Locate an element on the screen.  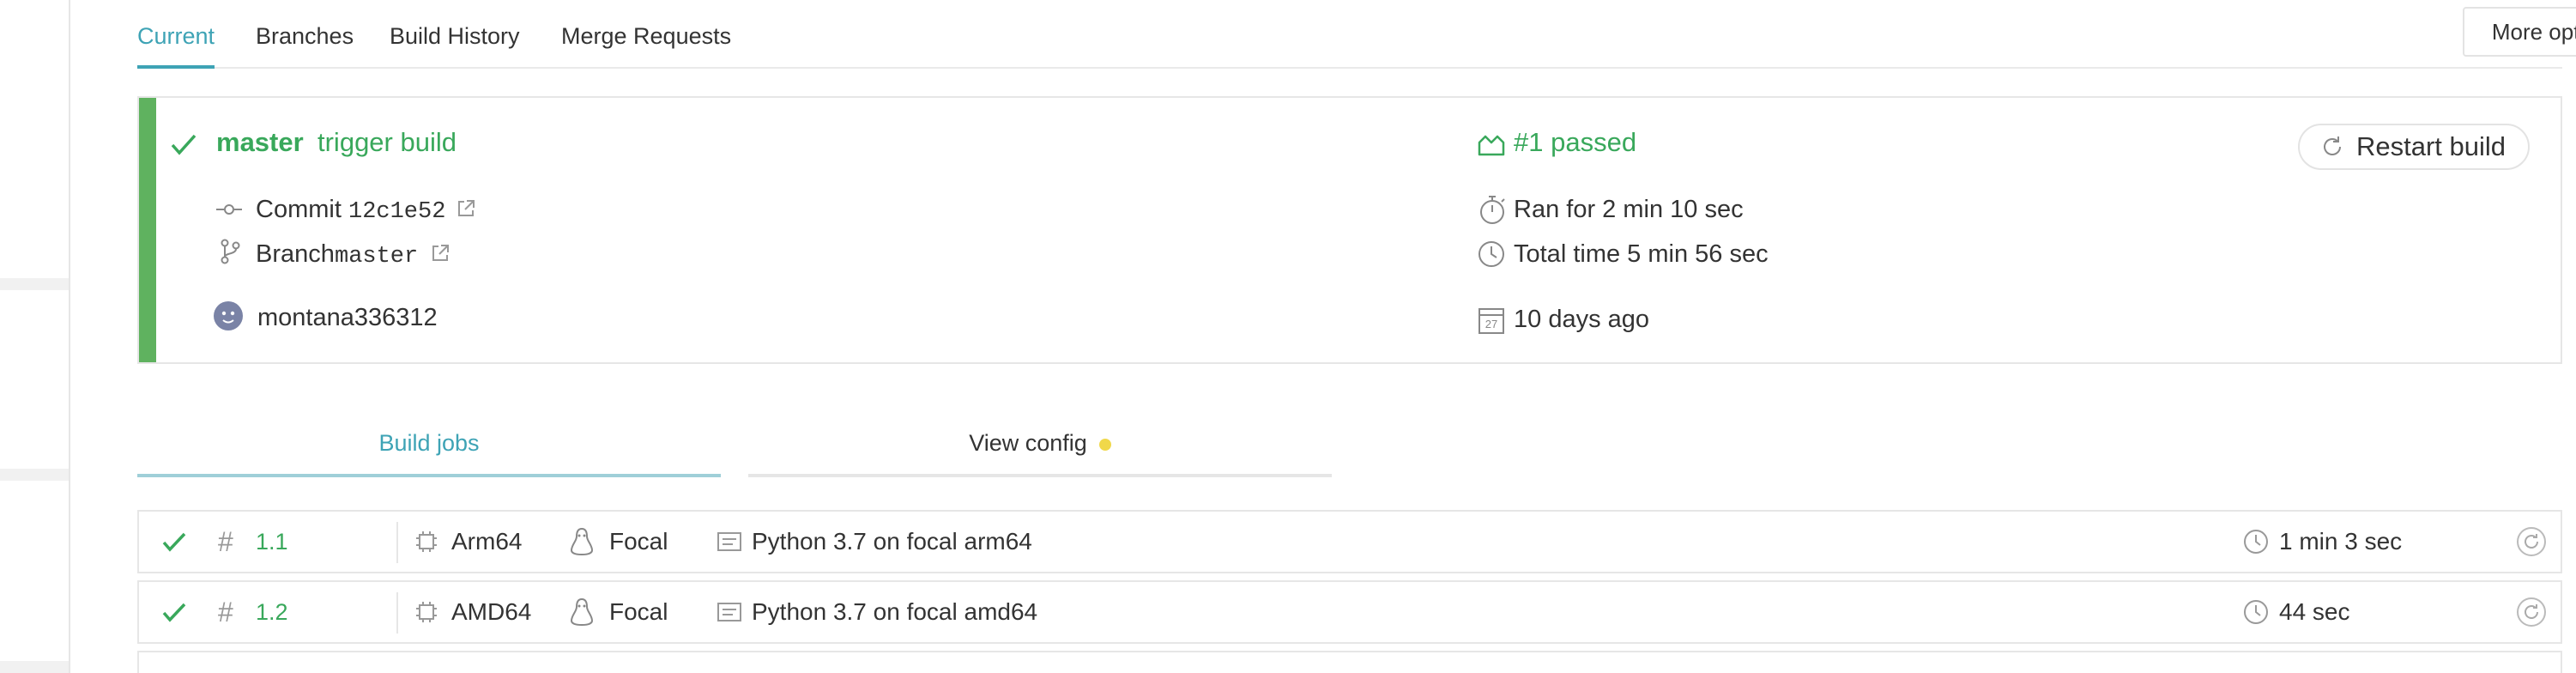
tab-merge-requests: Merge Requests is located at coordinates (646, 33).